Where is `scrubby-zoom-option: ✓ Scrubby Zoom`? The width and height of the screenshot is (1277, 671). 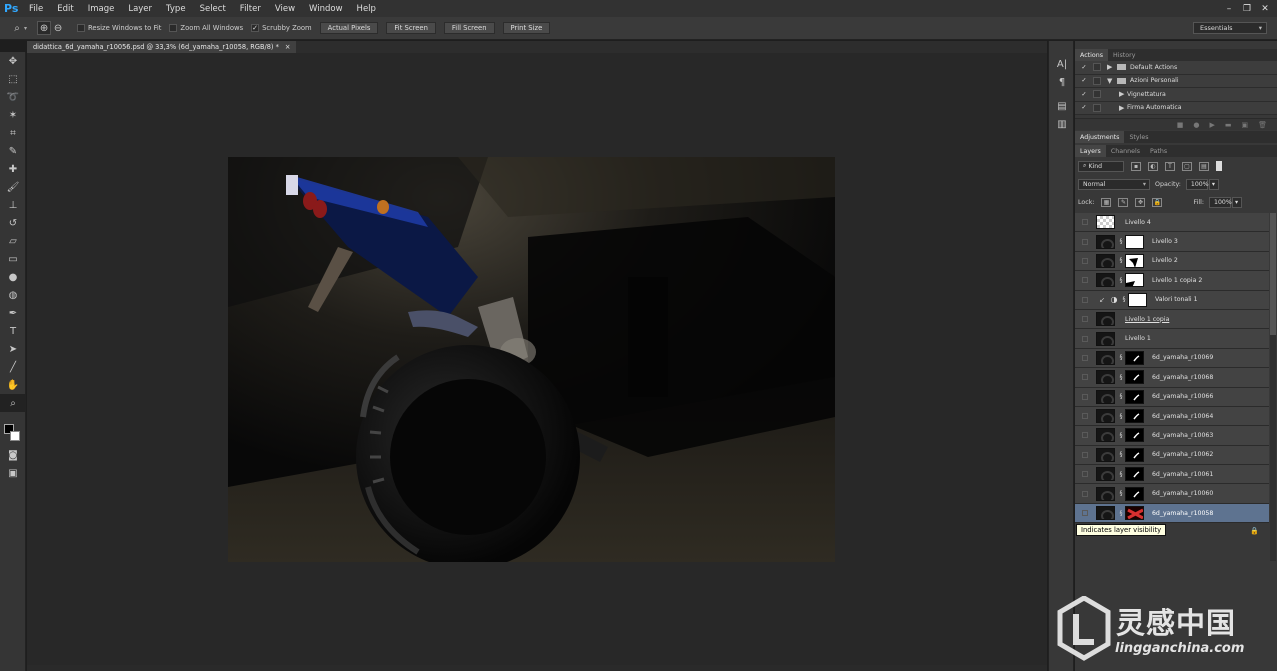
scrubby-zoom-option: ✓ Scrubby Zoom is located at coordinates (281, 28).